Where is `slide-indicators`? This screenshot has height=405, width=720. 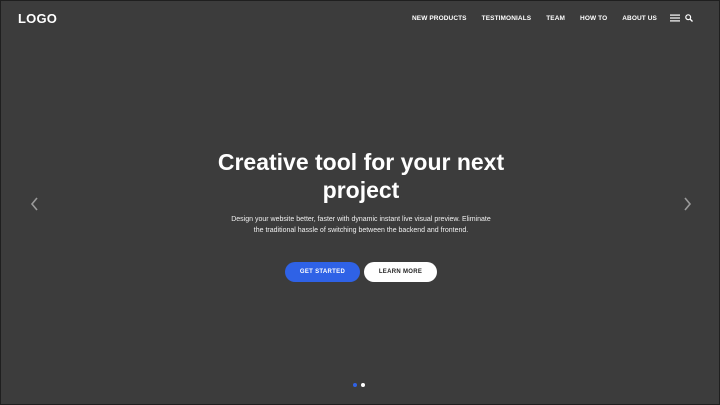 slide-indicators is located at coordinates (359, 385).